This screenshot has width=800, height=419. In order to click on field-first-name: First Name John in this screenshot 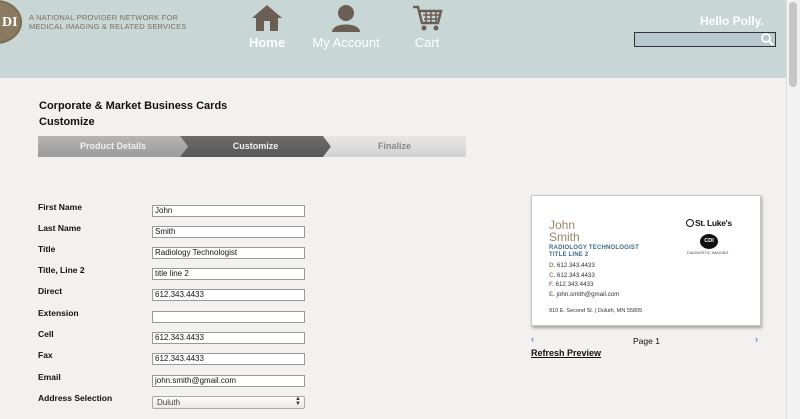, I will do `click(173, 209)`.